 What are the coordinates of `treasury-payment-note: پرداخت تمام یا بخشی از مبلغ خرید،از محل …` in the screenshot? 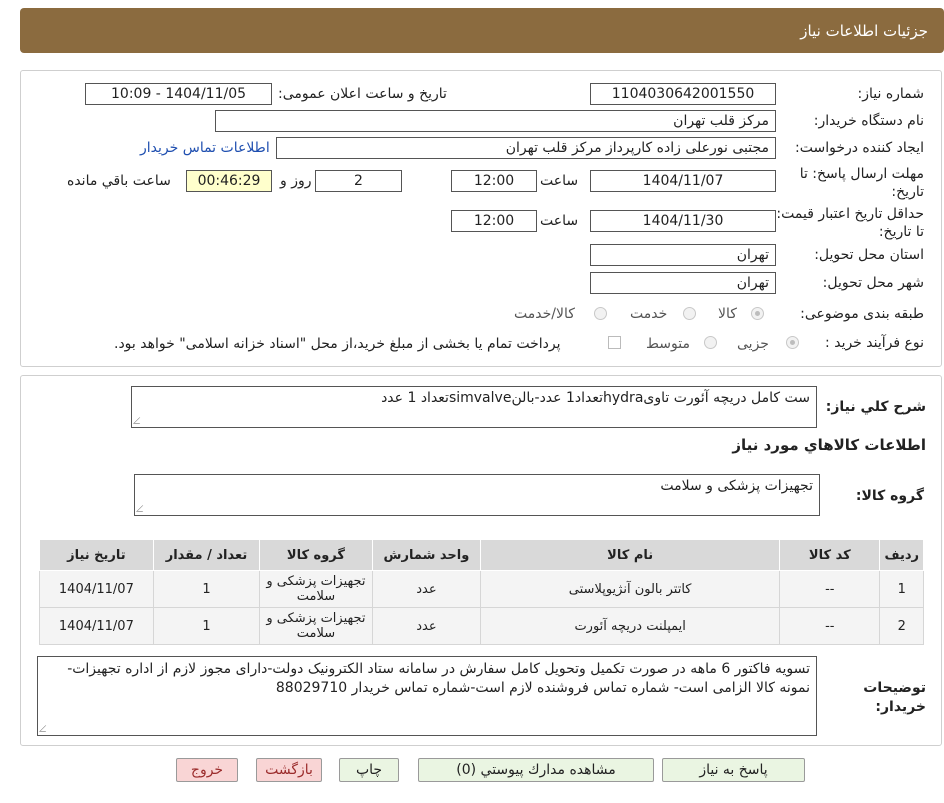 It's located at (337, 344).